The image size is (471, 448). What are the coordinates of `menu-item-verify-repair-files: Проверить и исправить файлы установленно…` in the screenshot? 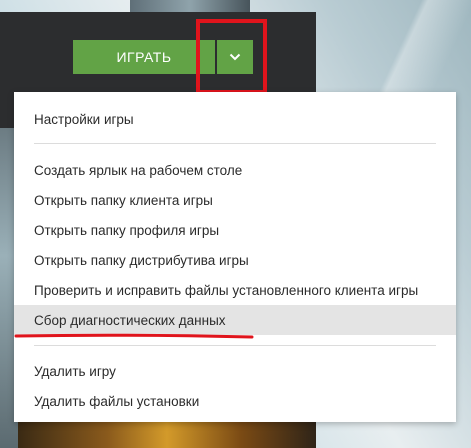 It's located at (235, 290).